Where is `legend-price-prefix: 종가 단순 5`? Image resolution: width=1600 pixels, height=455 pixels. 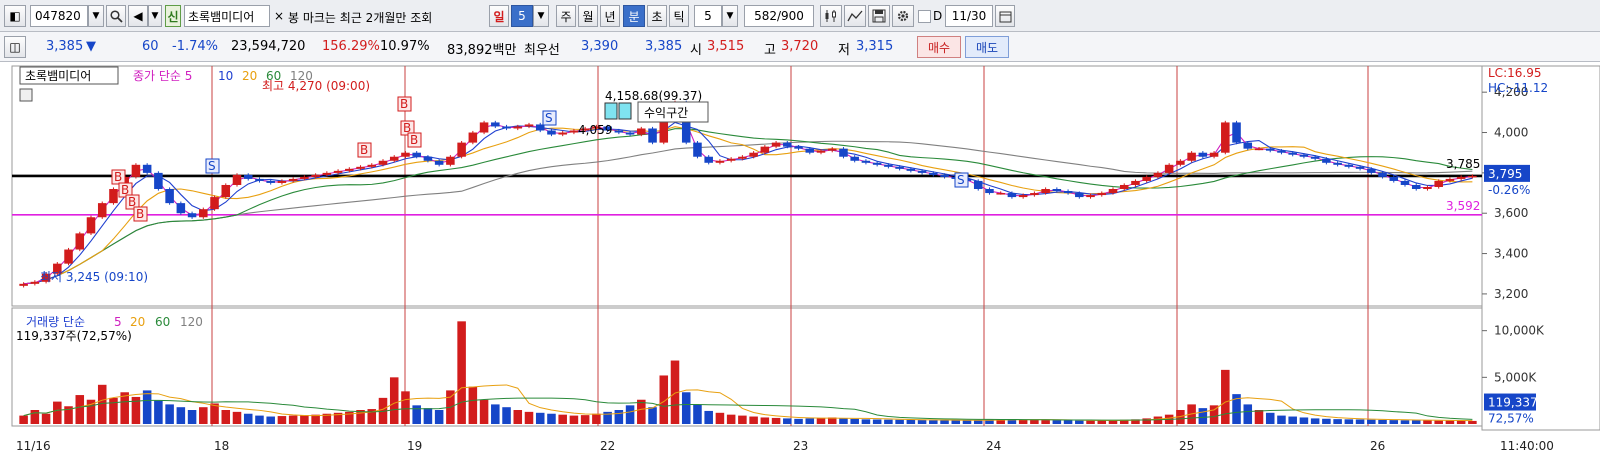
legend-price-prefix: 종가 단순 5 is located at coordinates (162, 76).